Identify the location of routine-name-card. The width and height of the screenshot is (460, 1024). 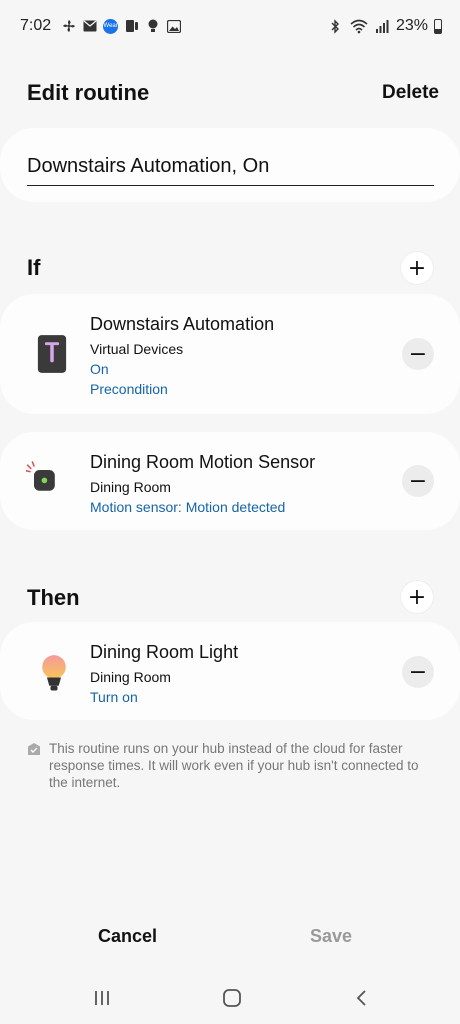
(230, 165).